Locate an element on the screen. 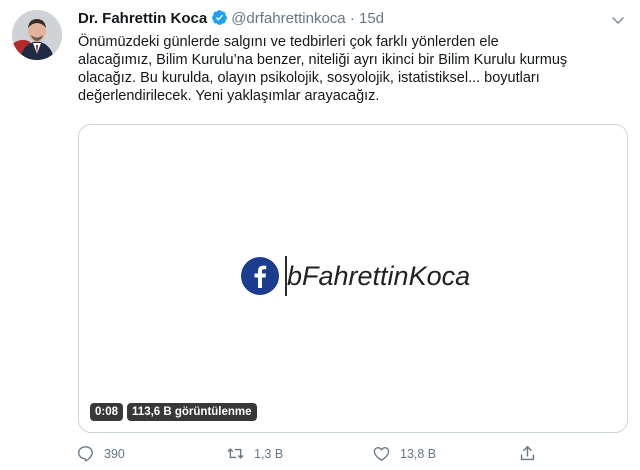 Image resolution: width=640 pixels, height=470 pixels. tweet-timestamp: 15d is located at coordinates (371, 18).